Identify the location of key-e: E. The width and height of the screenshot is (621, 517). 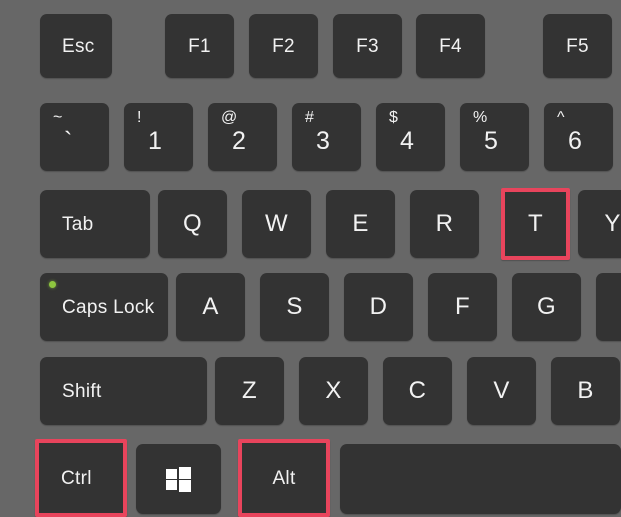
(360, 224).